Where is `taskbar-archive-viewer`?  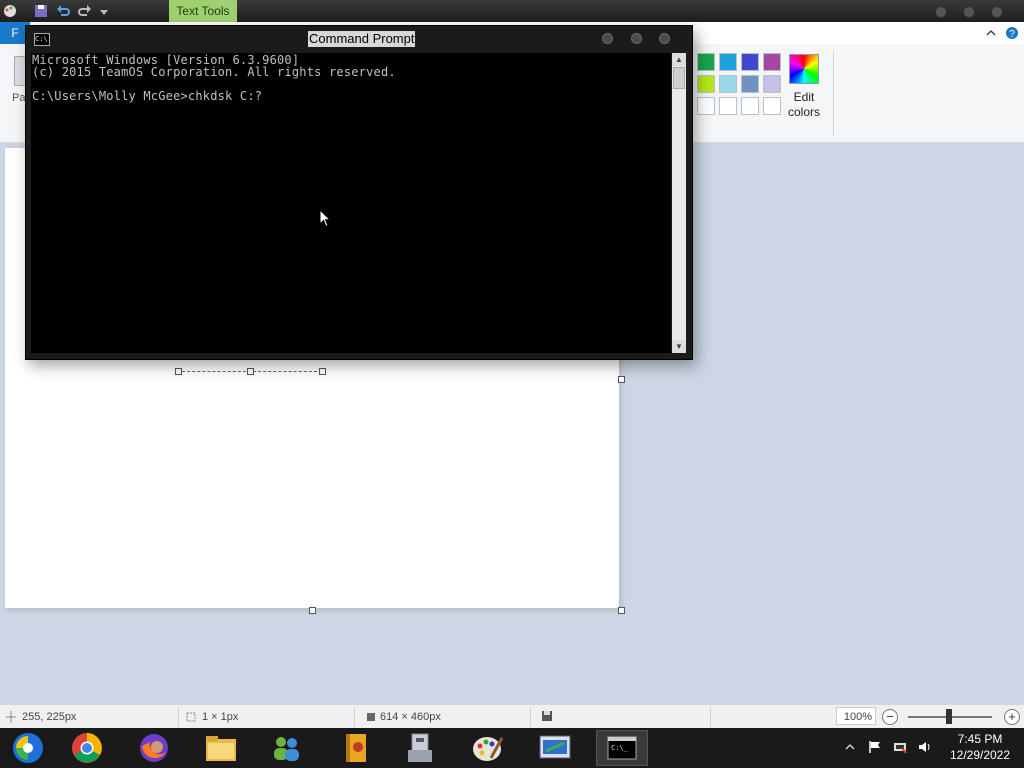
taskbar-archive-viewer is located at coordinates (356, 748).